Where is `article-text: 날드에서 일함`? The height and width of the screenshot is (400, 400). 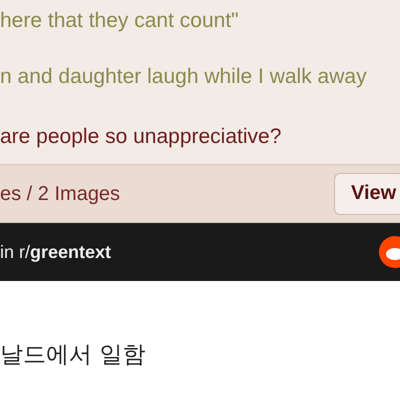
article-text: 날드에서 일함 is located at coordinates (73, 355).